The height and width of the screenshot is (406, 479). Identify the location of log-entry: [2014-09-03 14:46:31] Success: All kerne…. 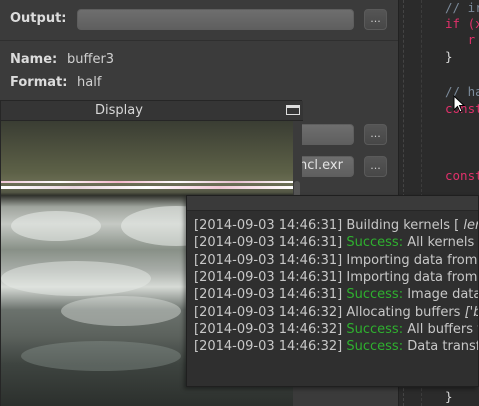
(334, 242).